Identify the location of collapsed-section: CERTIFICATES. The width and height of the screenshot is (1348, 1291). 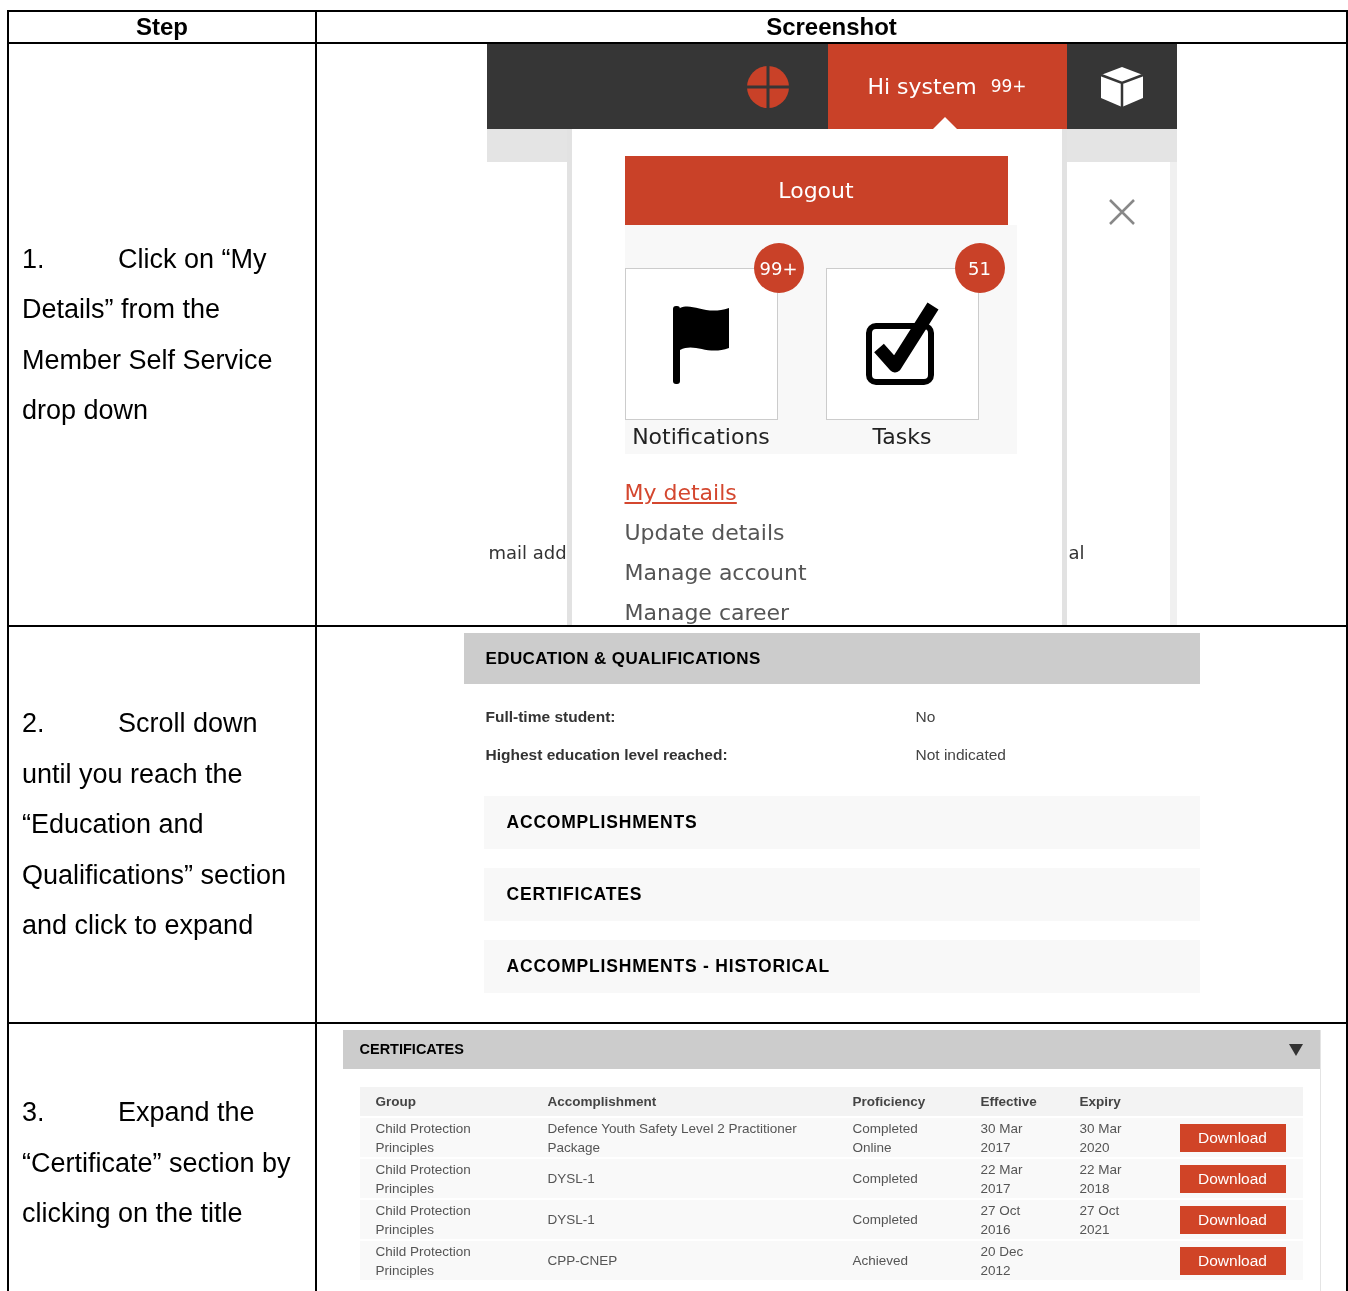
(841, 894).